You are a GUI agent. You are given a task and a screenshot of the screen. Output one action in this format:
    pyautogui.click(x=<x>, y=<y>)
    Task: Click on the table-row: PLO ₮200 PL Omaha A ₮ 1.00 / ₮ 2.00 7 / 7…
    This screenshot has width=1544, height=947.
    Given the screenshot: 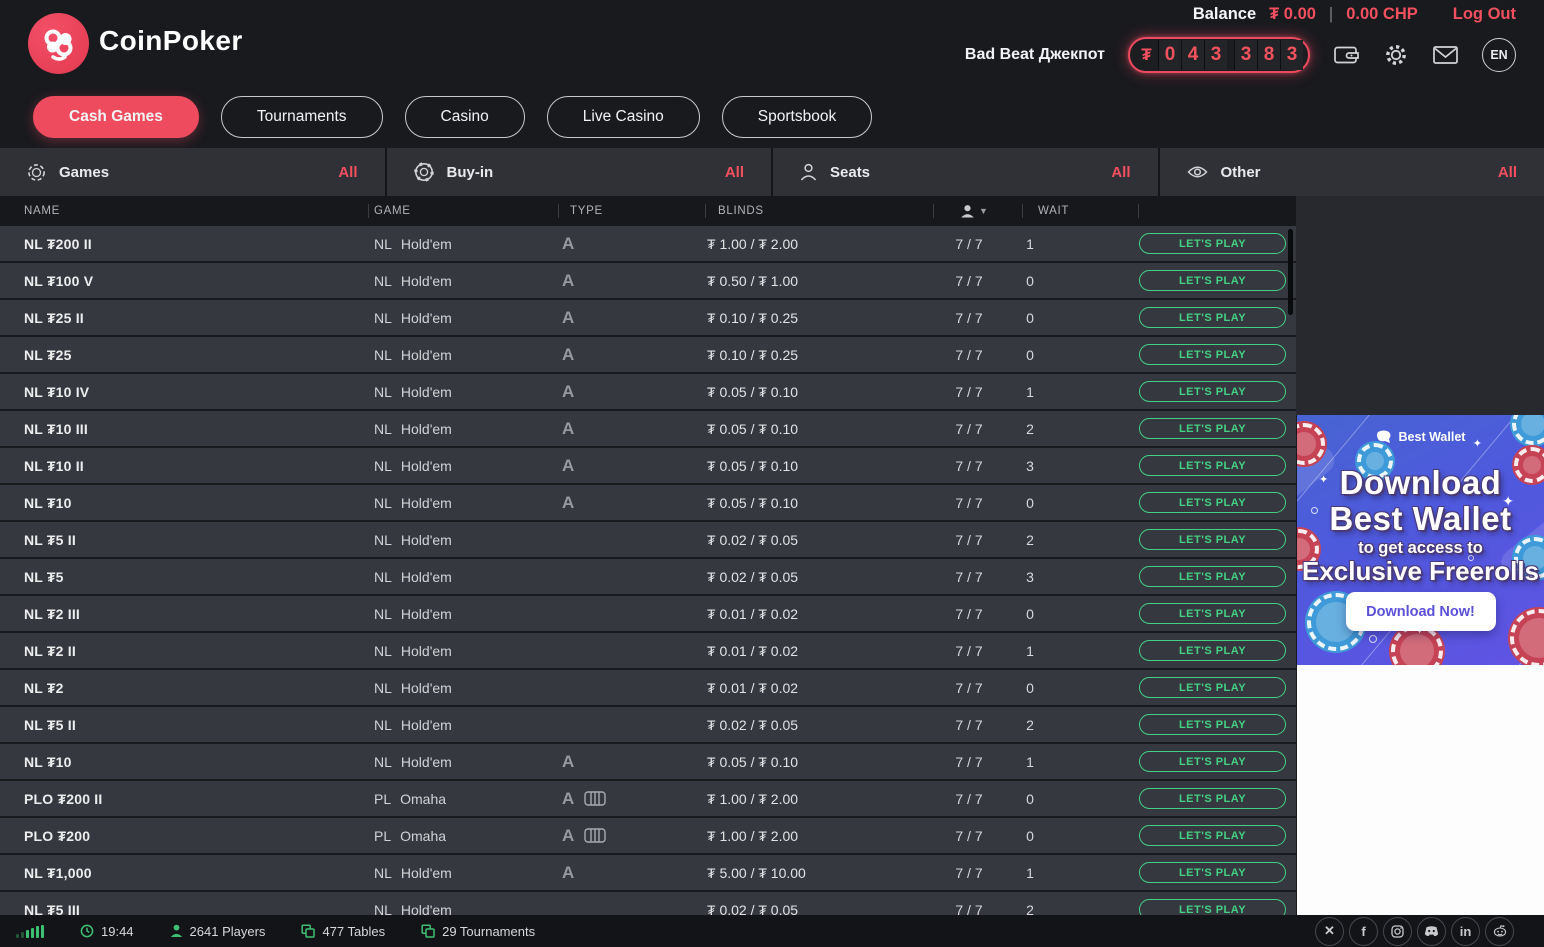 What is the action you would take?
    pyautogui.click(x=648, y=835)
    